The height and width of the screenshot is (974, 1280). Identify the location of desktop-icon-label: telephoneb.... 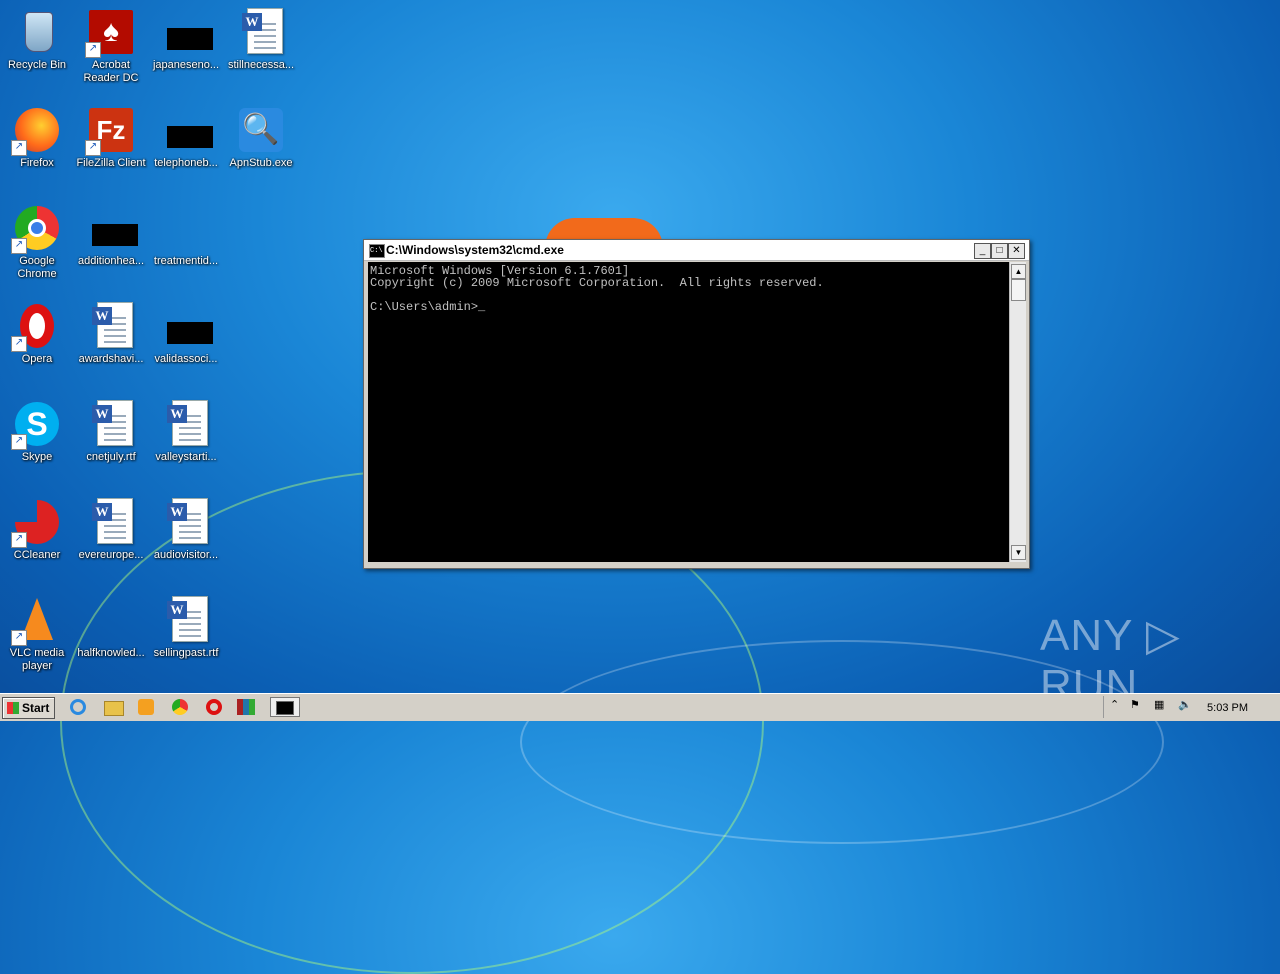
(186, 163).